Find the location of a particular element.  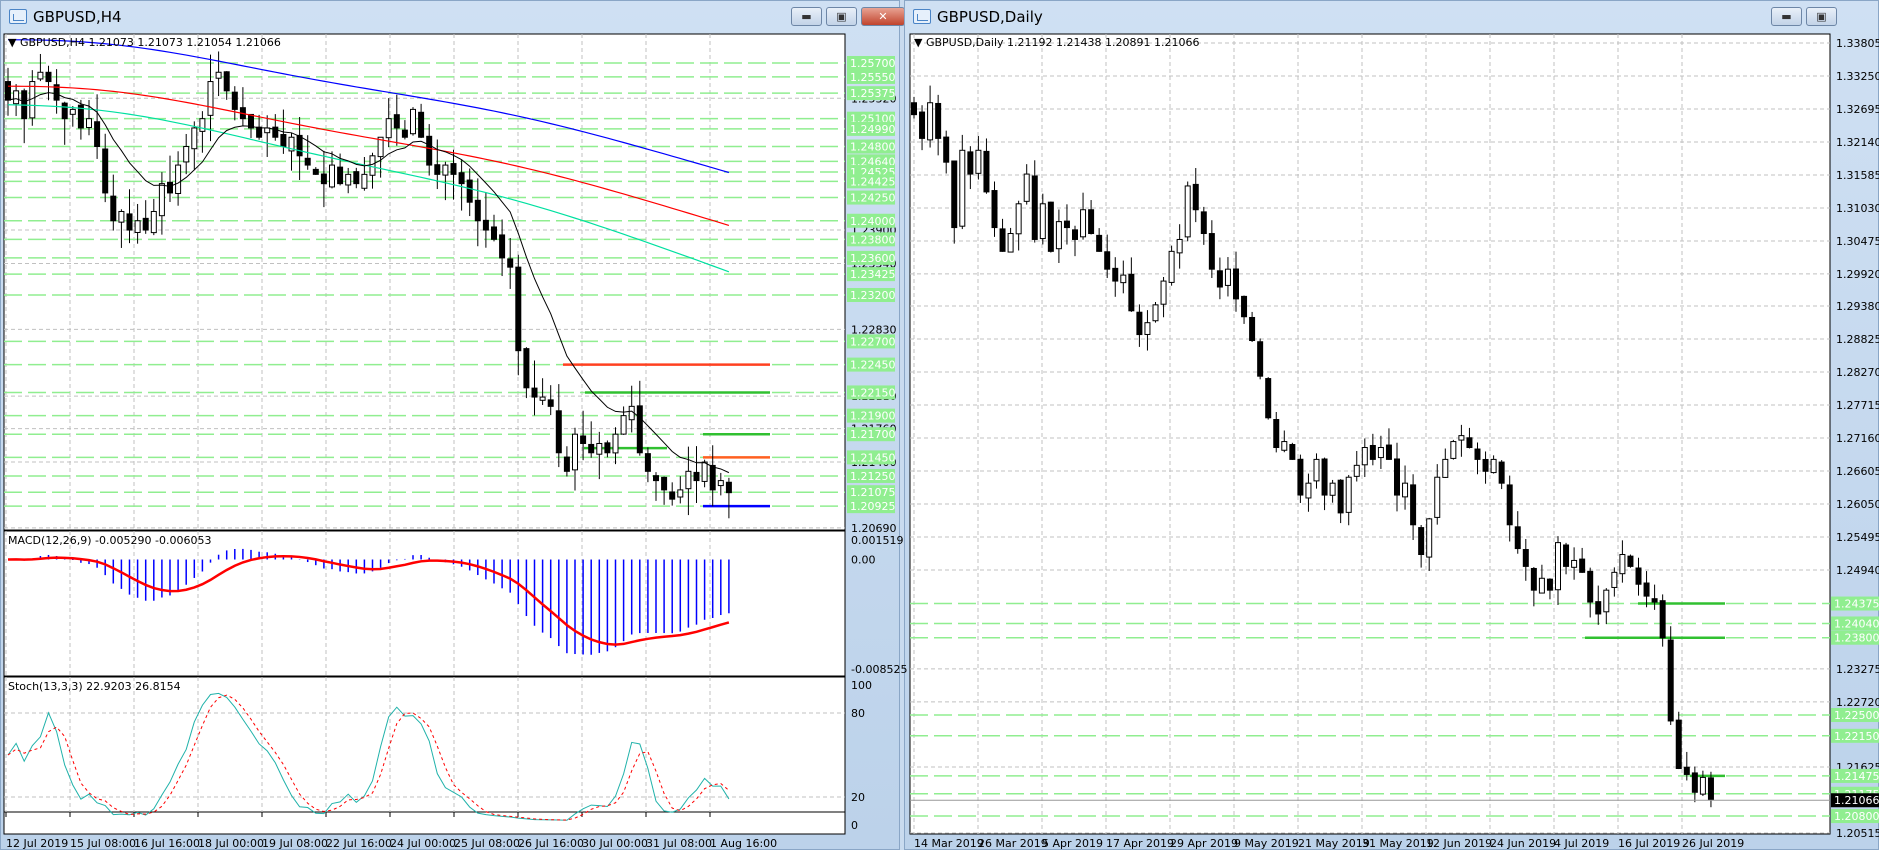

macd-axis-label: 0.00 is located at coordinates (863, 560).